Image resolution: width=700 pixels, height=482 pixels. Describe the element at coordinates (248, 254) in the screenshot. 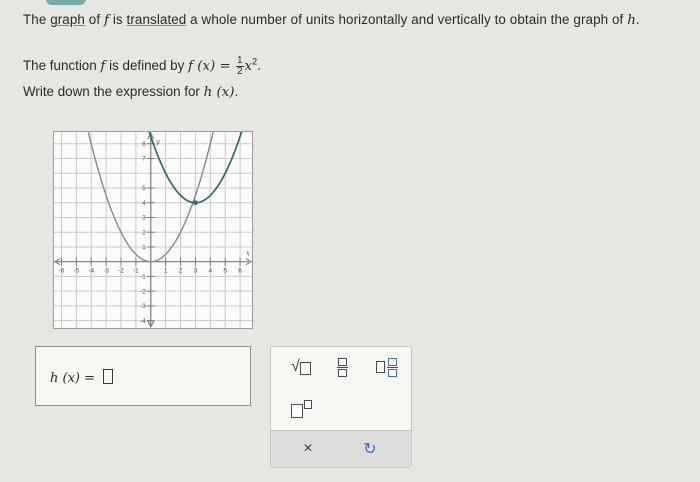

I see `x-axis-label: x` at that location.